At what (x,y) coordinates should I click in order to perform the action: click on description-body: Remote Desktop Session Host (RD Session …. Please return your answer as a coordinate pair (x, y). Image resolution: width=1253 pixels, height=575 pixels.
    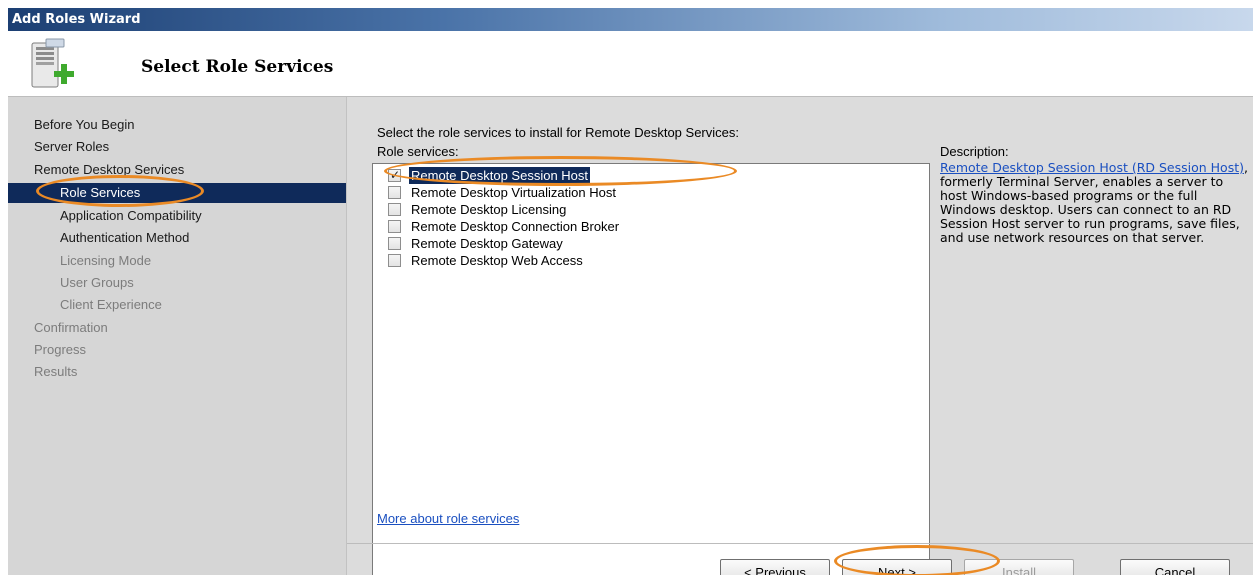
    Looking at the image, I should click on (1095, 203).